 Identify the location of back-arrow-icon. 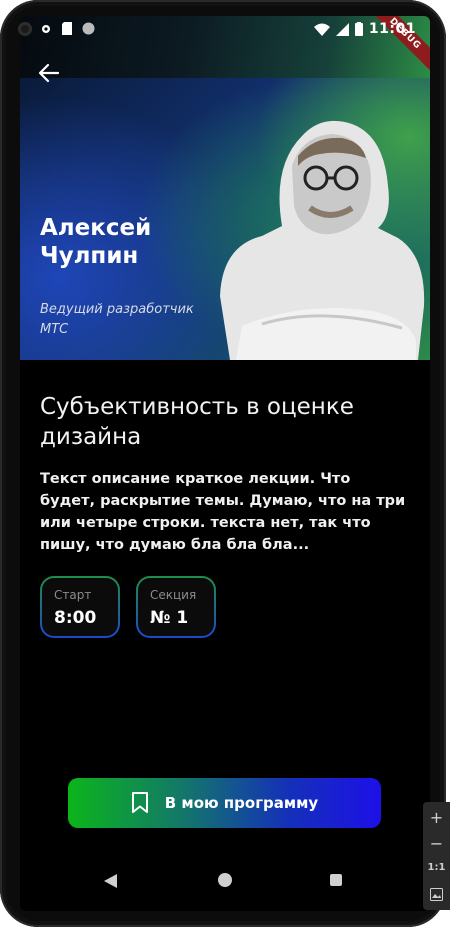
(49, 73).